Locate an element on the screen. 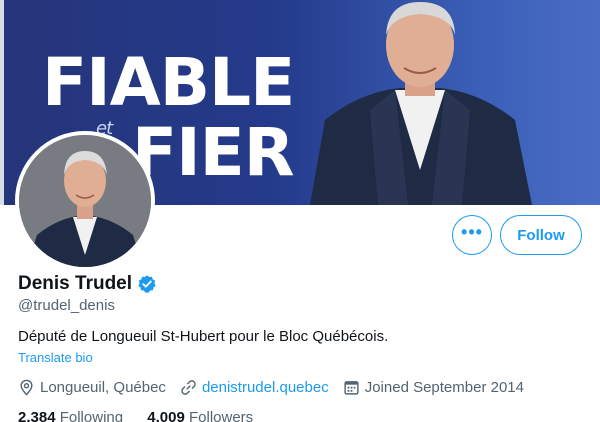 This screenshot has height=422, width=600. followers-count: 4,009 is located at coordinates (166, 415).